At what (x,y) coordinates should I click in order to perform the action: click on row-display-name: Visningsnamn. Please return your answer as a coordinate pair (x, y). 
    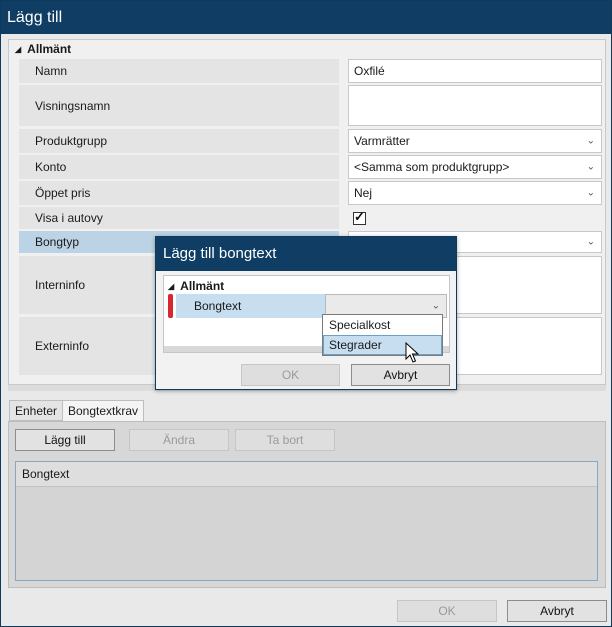
    Looking at the image, I should click on (310, 105).